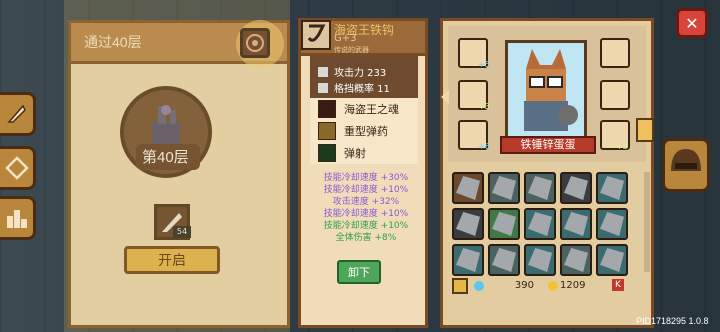 This screenshot has width=720, height=332. Describe the element at coordinates (551, 90) in the screenshot. I see `cat-knight-icon` at that location.